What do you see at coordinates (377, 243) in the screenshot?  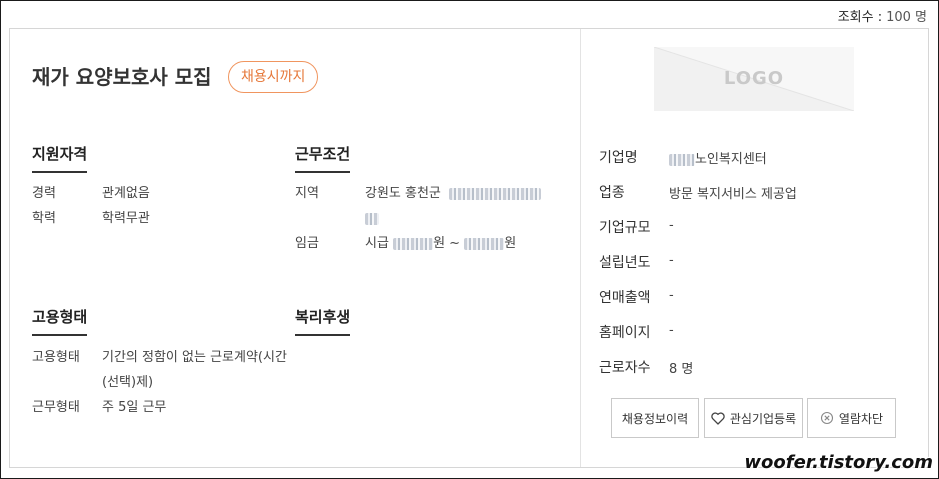 I see `wage-prefix: 시급` at bounding box center [377, 243].